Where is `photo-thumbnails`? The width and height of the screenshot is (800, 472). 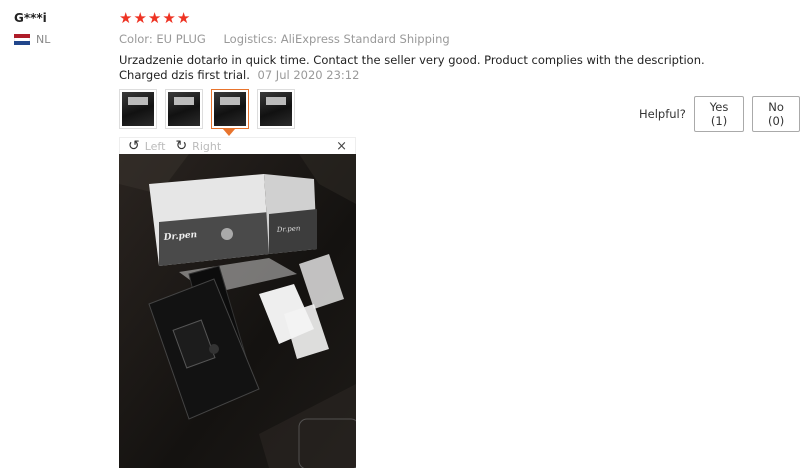
photo-thumbnails is located at coordinates (211, 109).